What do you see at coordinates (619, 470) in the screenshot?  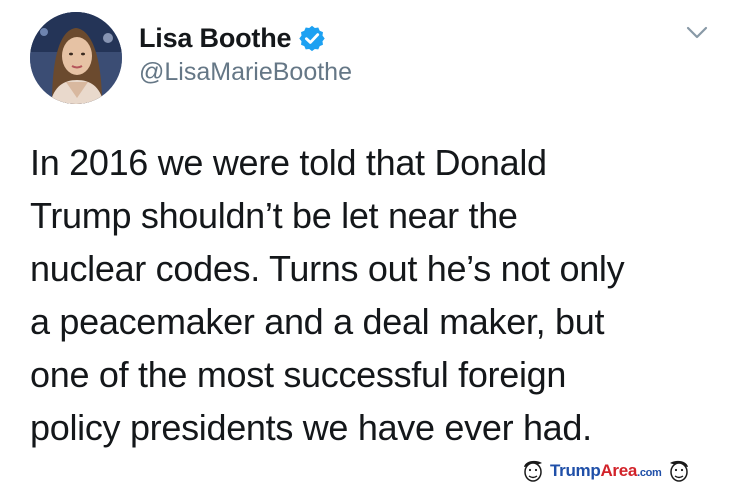 I see `watermark-brand-part2: Area` at bounding box center [619, 470].